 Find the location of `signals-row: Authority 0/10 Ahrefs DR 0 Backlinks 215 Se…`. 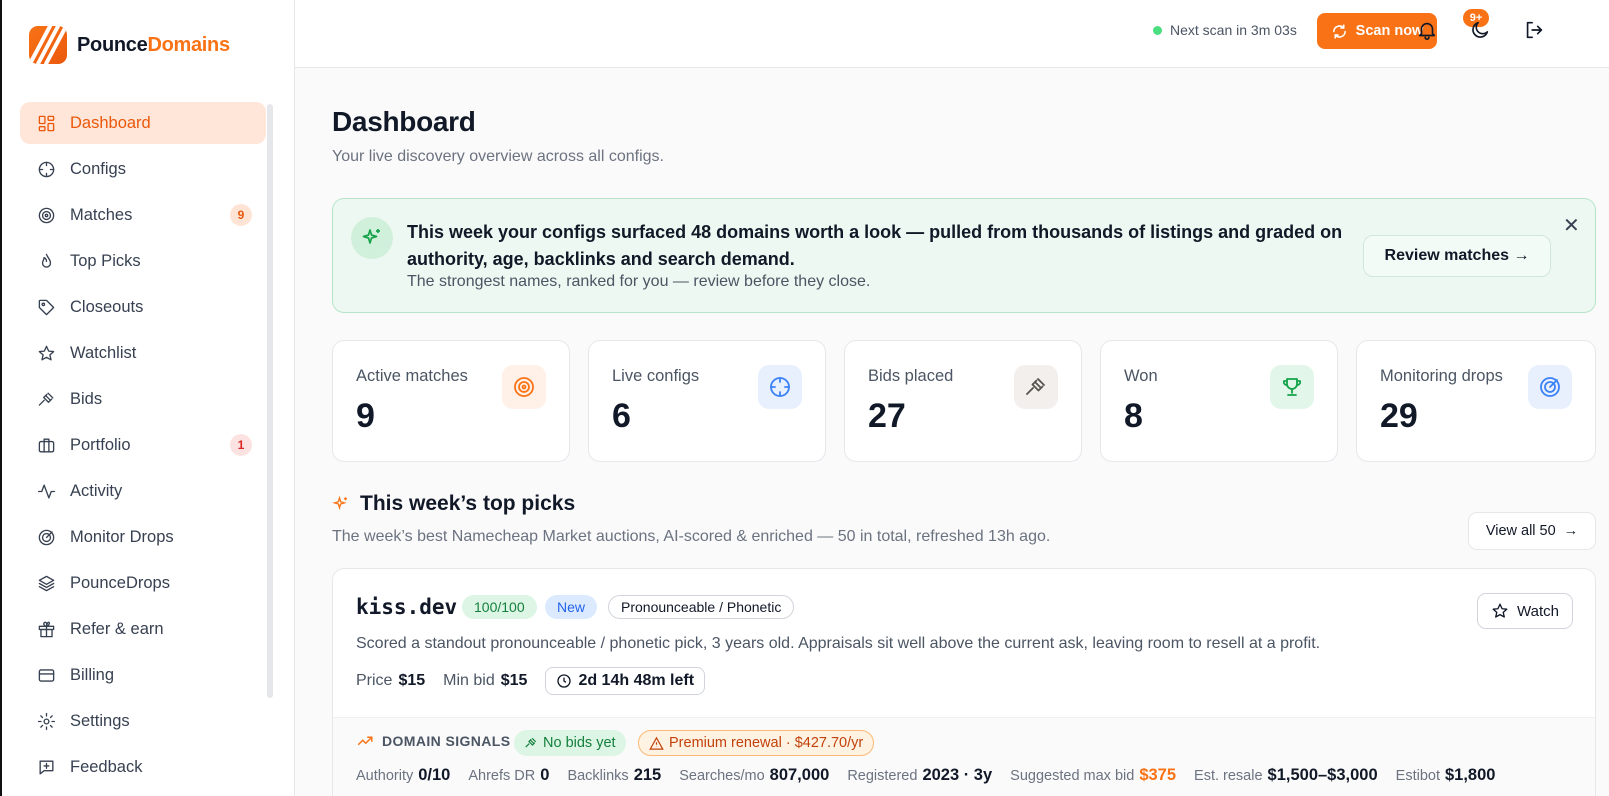

signals-row: Authority 0/10 Ahrefs DR 0 Backlinks 215 Se… is located at coordinates (925, 775).